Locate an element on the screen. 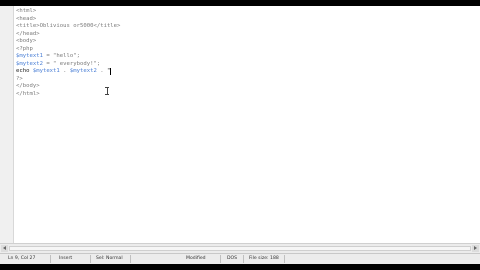  code-token: or5000</title> is located at coordinates (97, 26).